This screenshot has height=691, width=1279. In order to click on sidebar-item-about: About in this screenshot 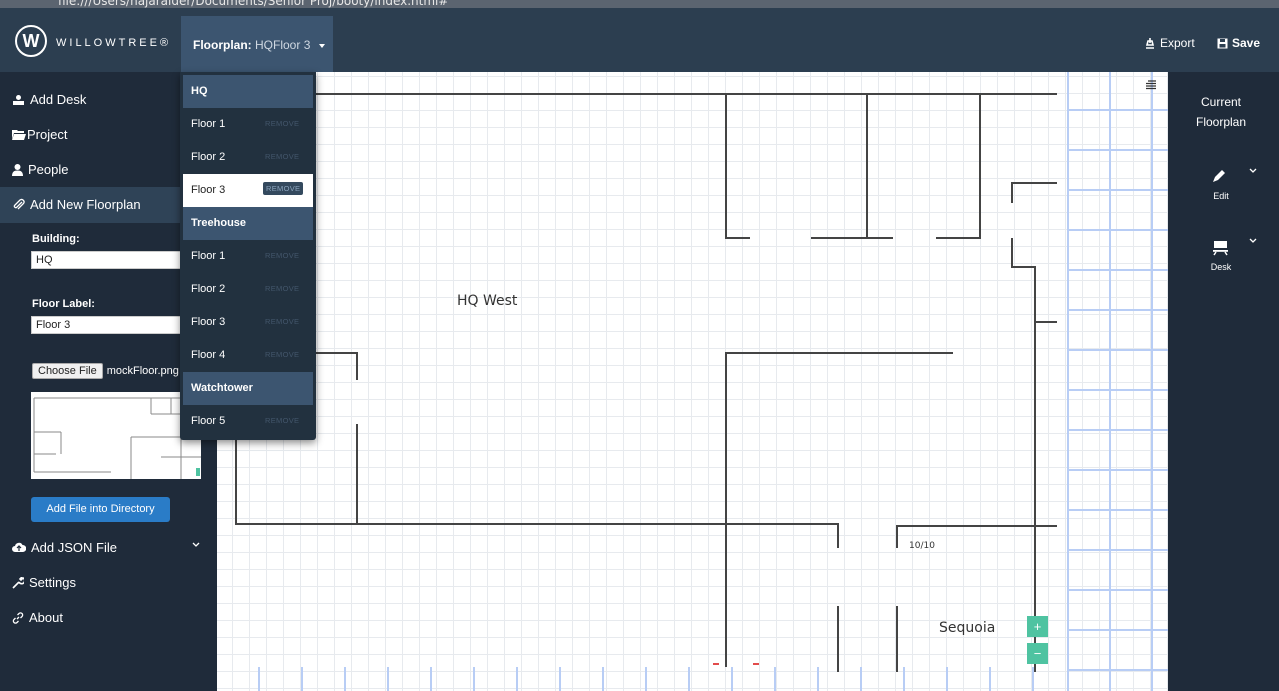, I will do `click(37, 617)`.